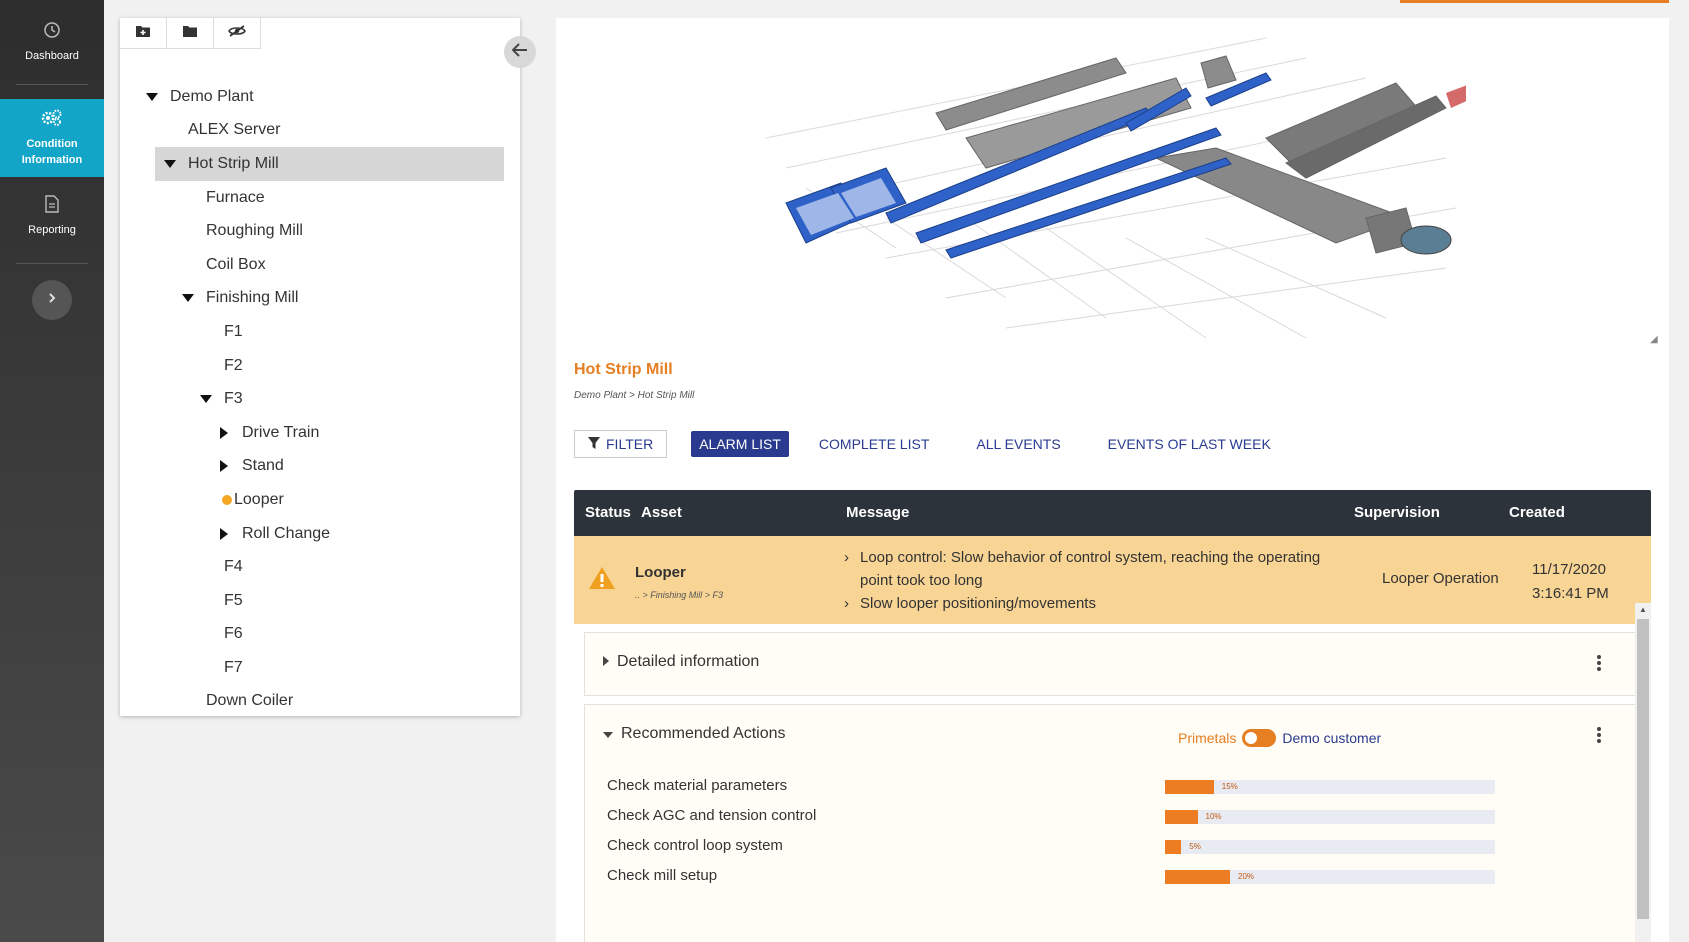 This screenshot has height=942, width=1689. I want to click on hide-button, so click(237, 33).